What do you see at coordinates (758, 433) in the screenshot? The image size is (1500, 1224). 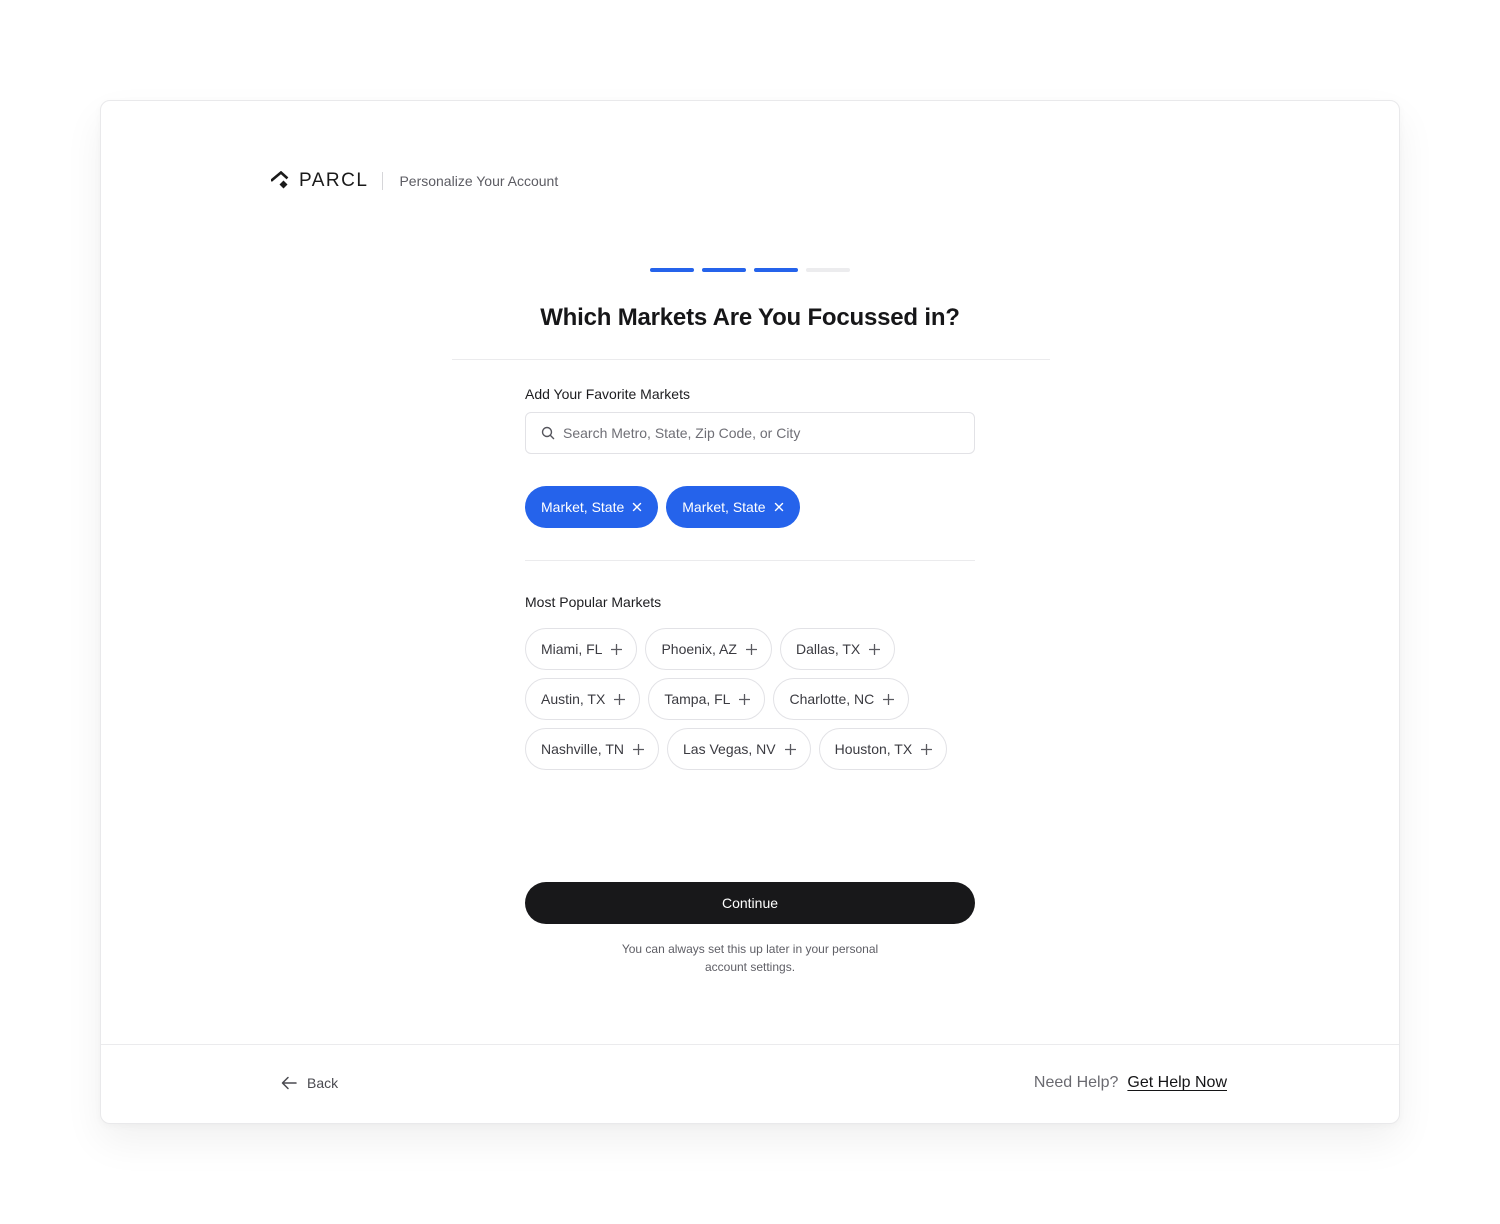 I see `search-input` at bounding box center [758, 433].